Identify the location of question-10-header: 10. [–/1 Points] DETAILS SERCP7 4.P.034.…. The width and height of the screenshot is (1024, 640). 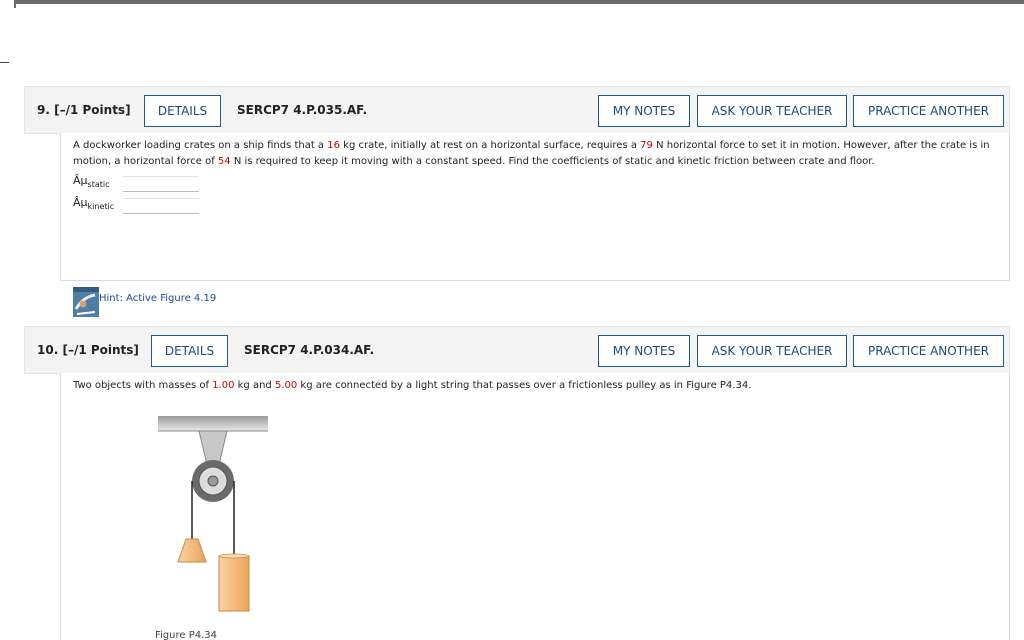
(517, 350).